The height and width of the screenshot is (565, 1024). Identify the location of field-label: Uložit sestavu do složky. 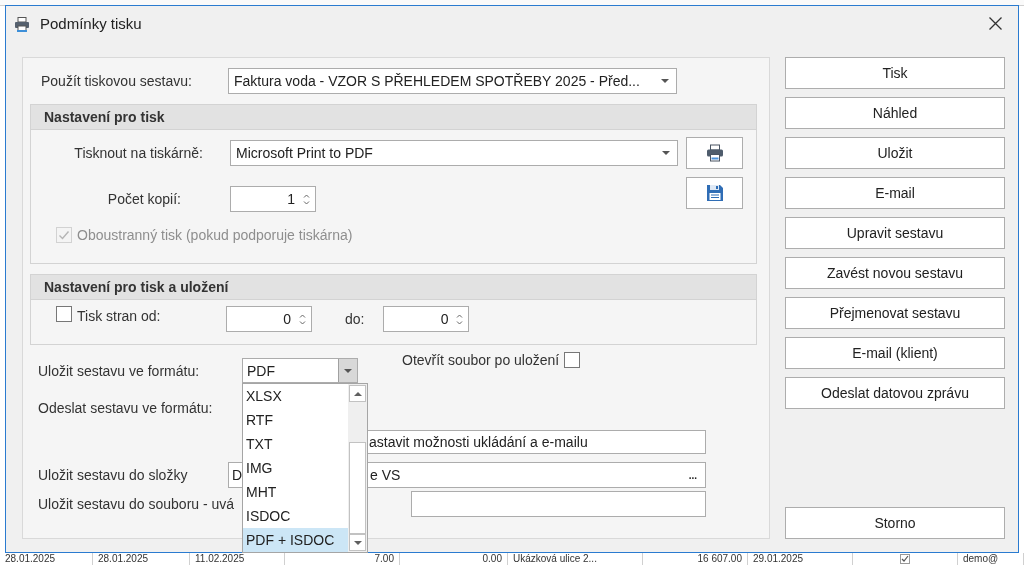
(113, 475).